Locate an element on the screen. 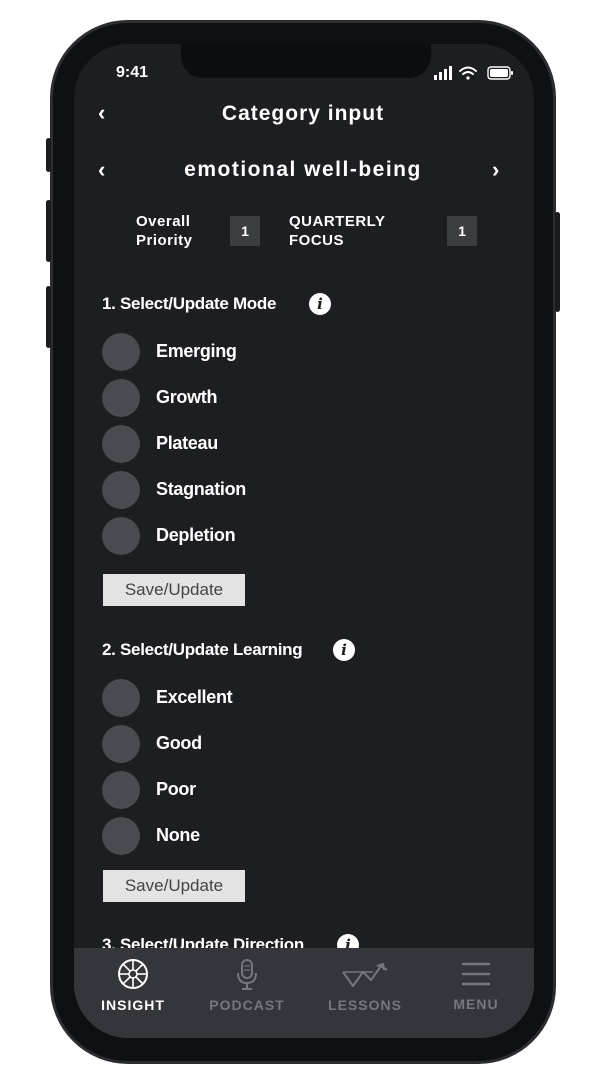 The height and width of the screenshot is (1080, 606). volume-down-button is located at coordinates (48, 317).